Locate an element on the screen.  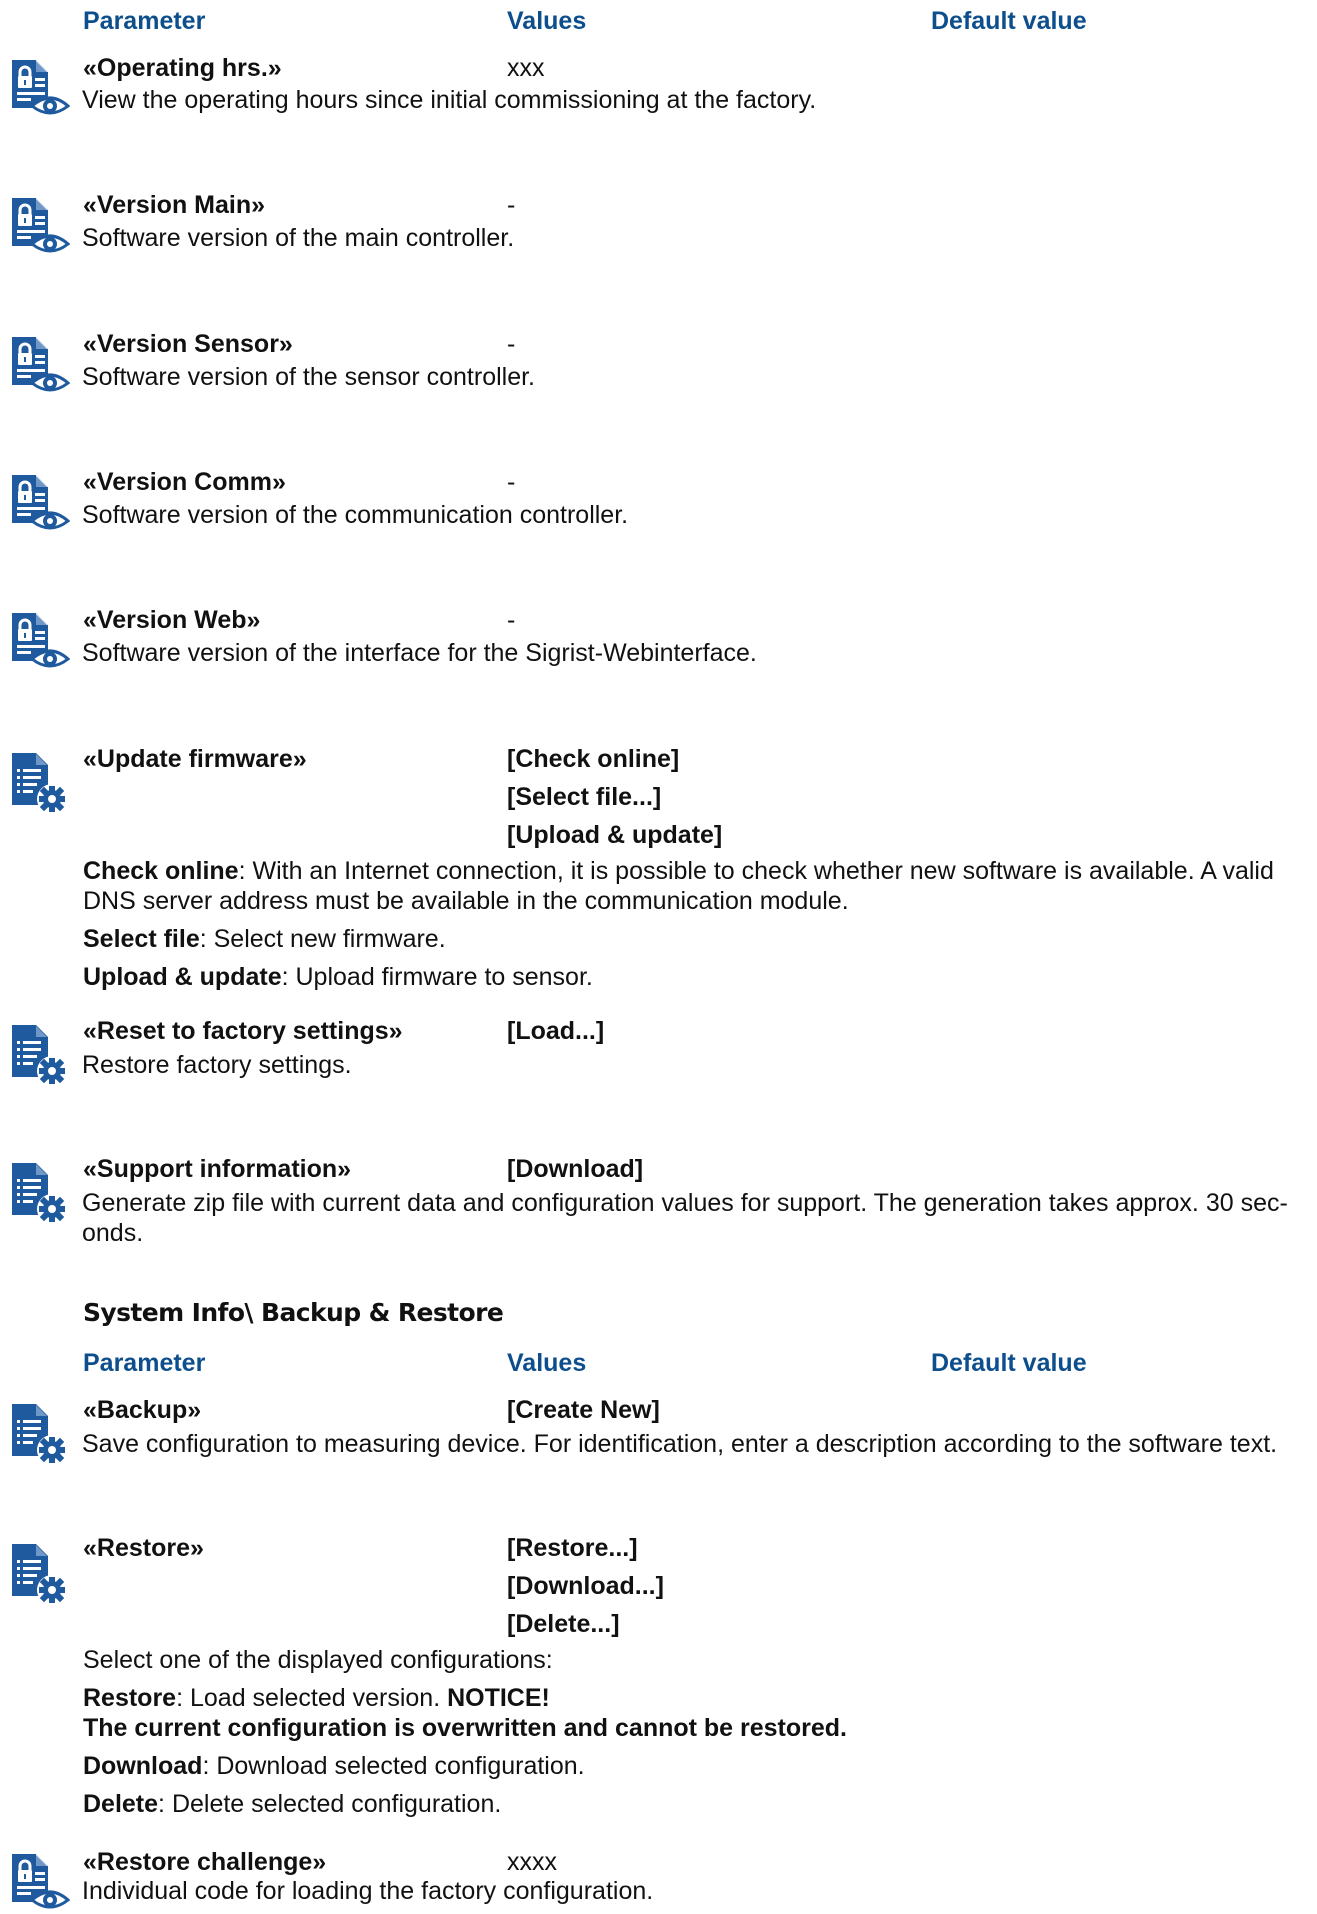
value-restore: [Restore...] is located at coordinates (572, 1548).